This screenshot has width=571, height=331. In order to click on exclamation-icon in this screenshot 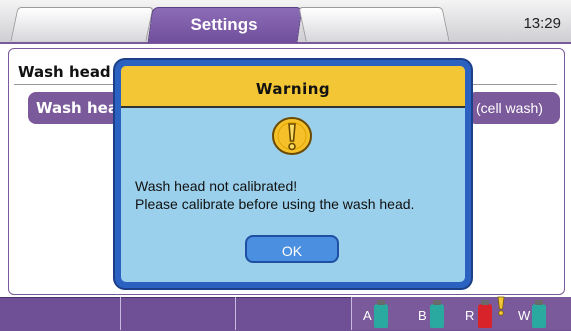, I will do `click(292, 136)`.